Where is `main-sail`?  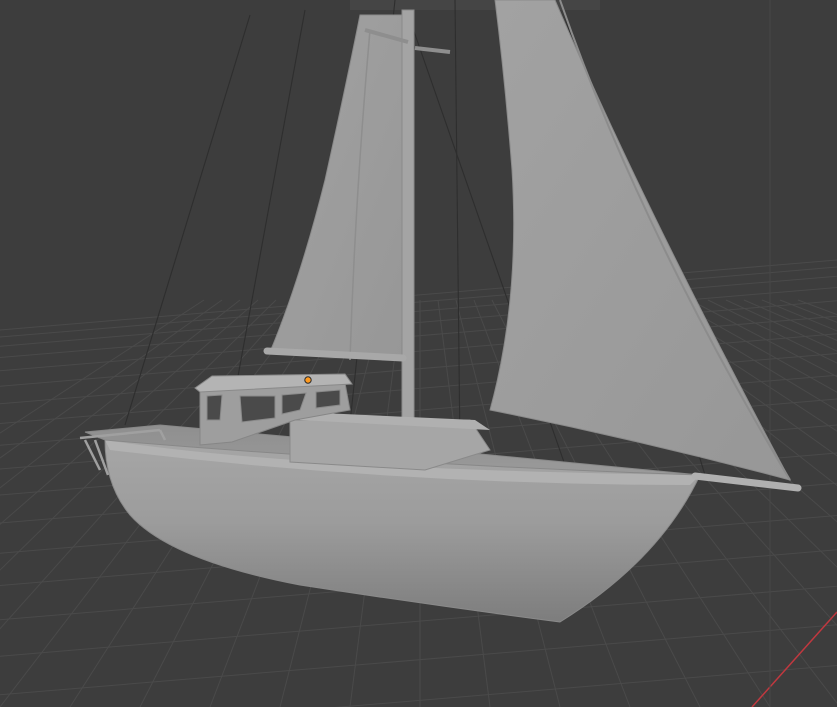 main-sail is located at coordinates (336, 187).